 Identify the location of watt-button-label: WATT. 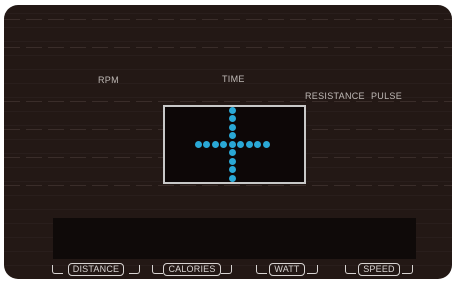
(287, 269).